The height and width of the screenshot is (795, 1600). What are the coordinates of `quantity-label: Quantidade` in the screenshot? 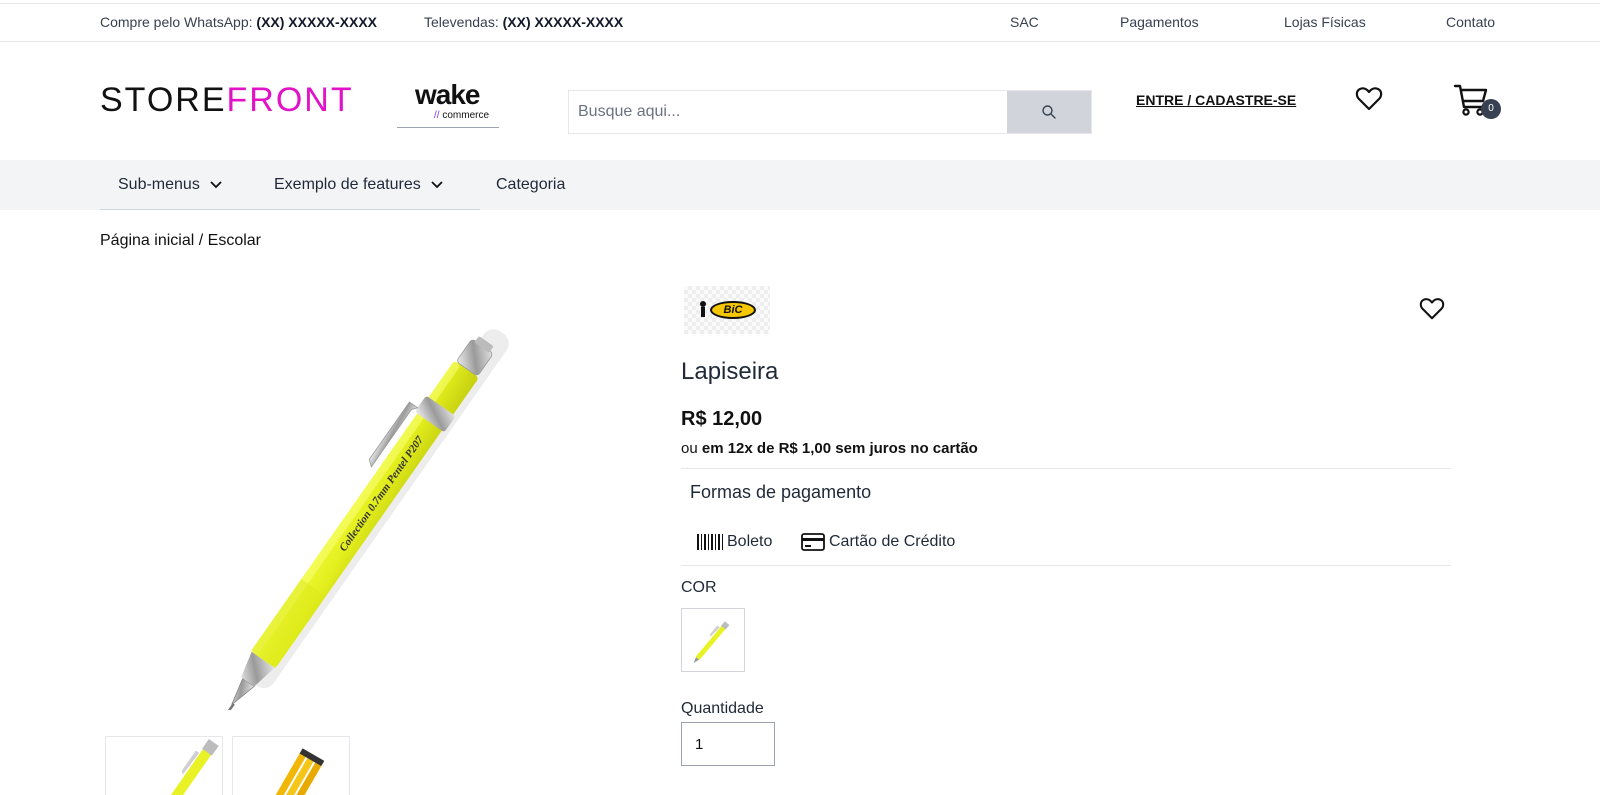 It's located at (722, 708).